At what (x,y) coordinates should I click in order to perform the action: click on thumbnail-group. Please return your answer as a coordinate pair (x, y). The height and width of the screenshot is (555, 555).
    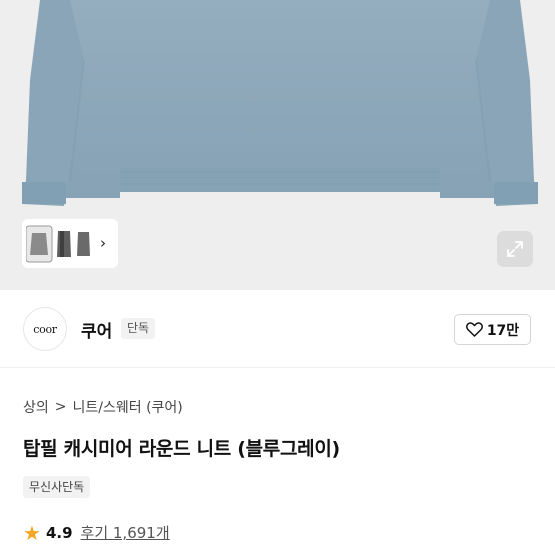
    Looking at the image, I should click on (60, 244).